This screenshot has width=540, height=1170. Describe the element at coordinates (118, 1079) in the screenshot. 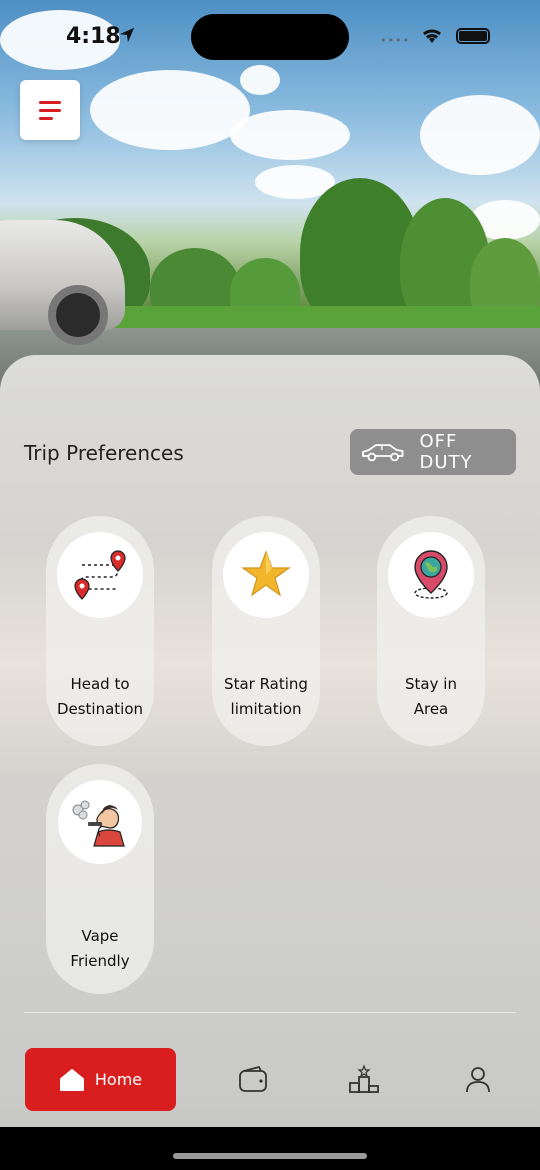

I see `tab-home-label: Home` at that location.